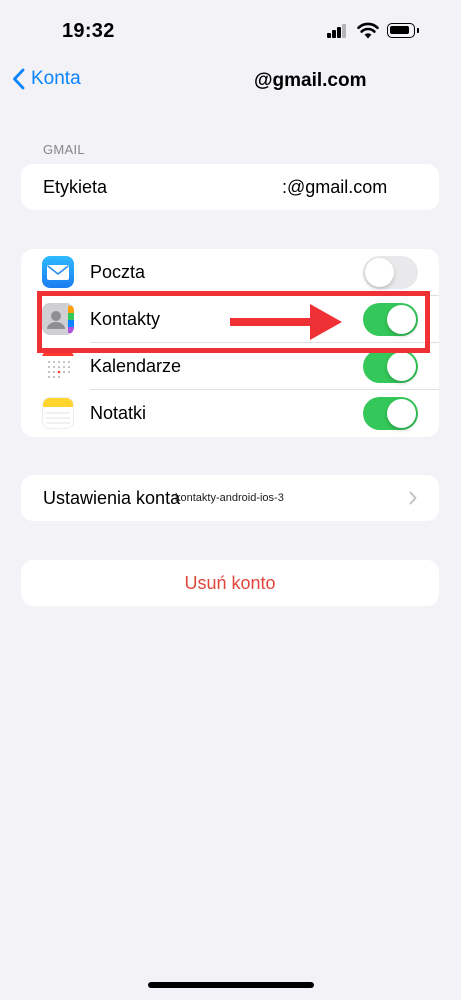 The height and width of the screenshot is (1000, 461). I want to click on account-settings-card: Ustawienia konta kontakty-android-ios-3, so click(230, 498).